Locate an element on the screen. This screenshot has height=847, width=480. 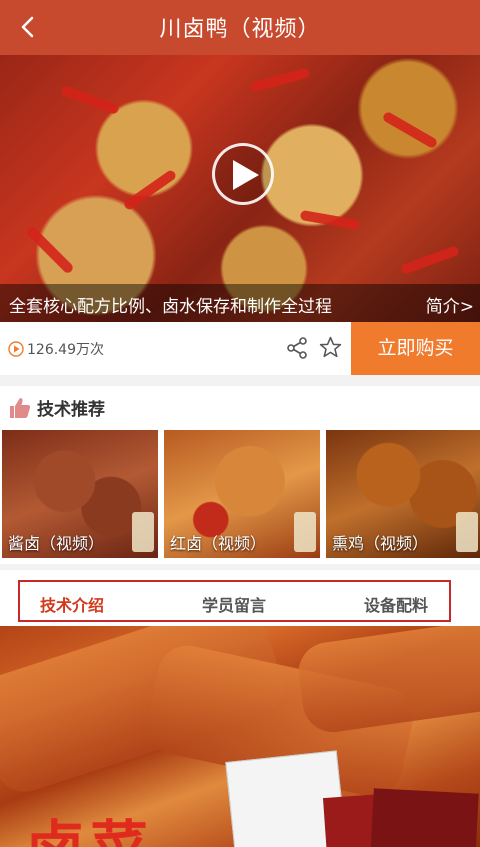
video-caption-bar: 全套核心配方比例、卤水保存和制作全过程 简介> is located at coordinates (240, 303).